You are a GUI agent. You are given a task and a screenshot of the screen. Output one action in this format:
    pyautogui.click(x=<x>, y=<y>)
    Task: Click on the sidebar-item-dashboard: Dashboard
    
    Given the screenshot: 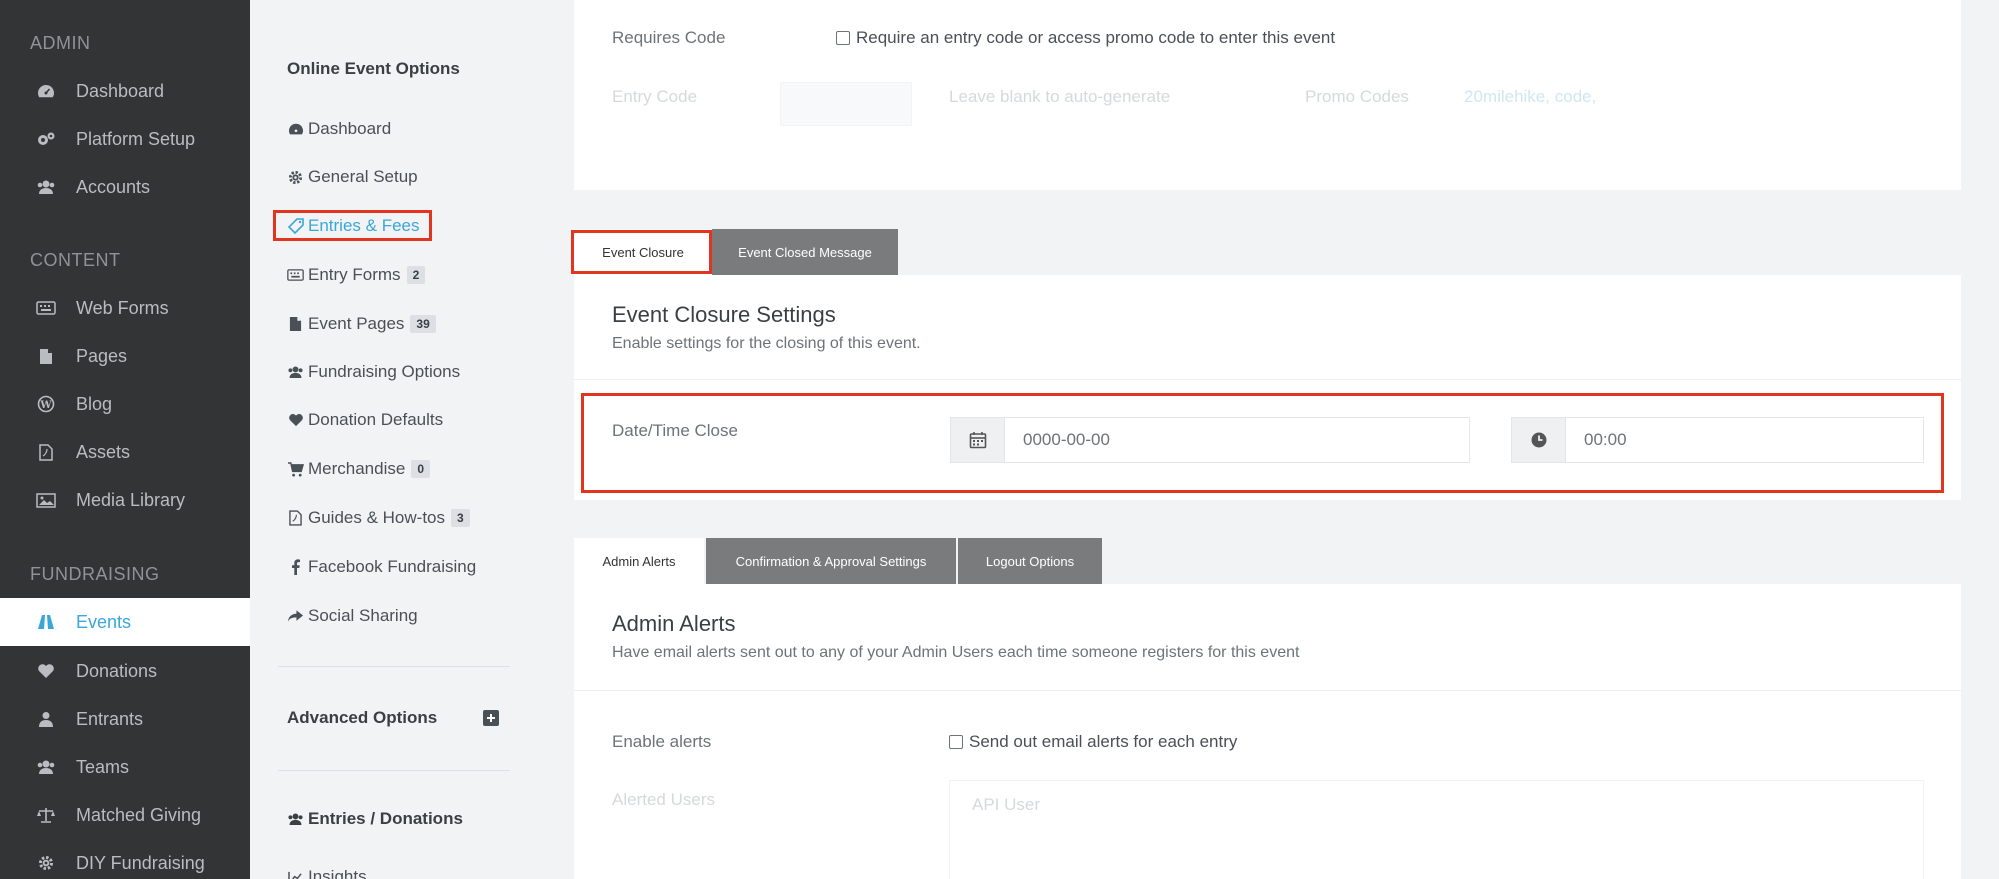 What is the action you would take?
    pyautogui.click(x=125, y=91)
    